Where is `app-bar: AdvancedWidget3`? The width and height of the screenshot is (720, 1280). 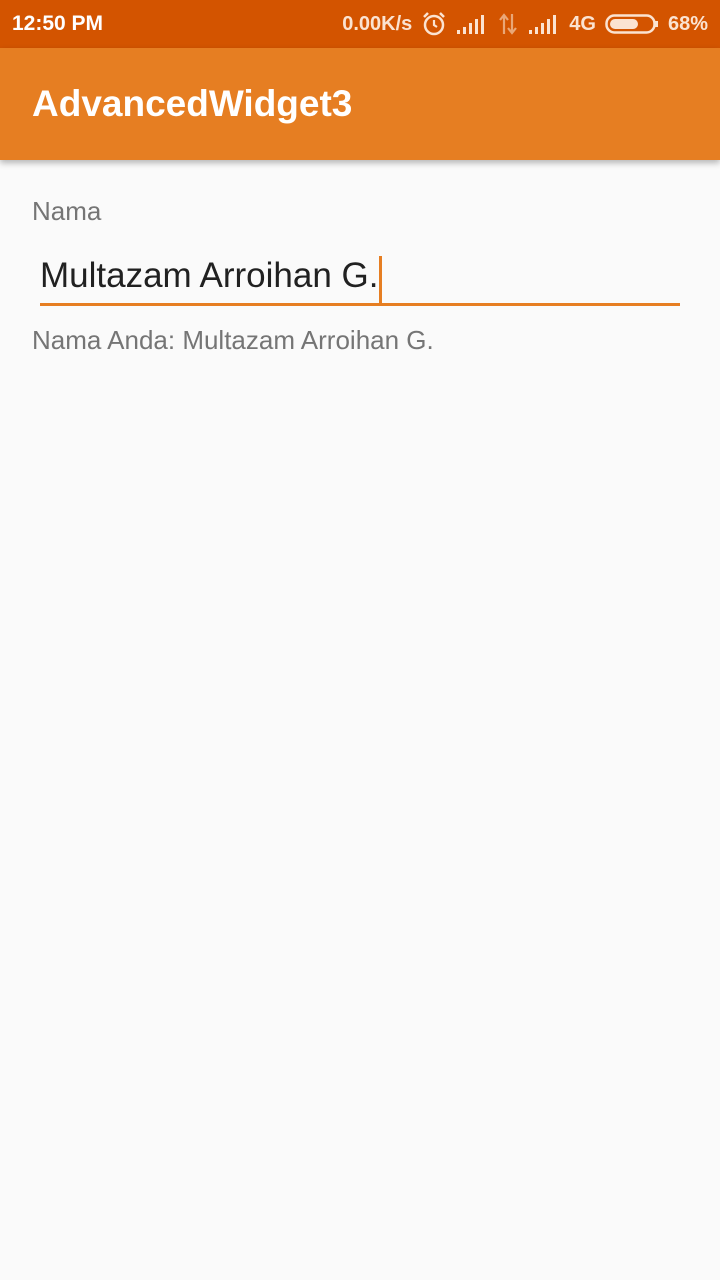
app-bar: AdvancedWidget3 is located at coordinates (360, 104).